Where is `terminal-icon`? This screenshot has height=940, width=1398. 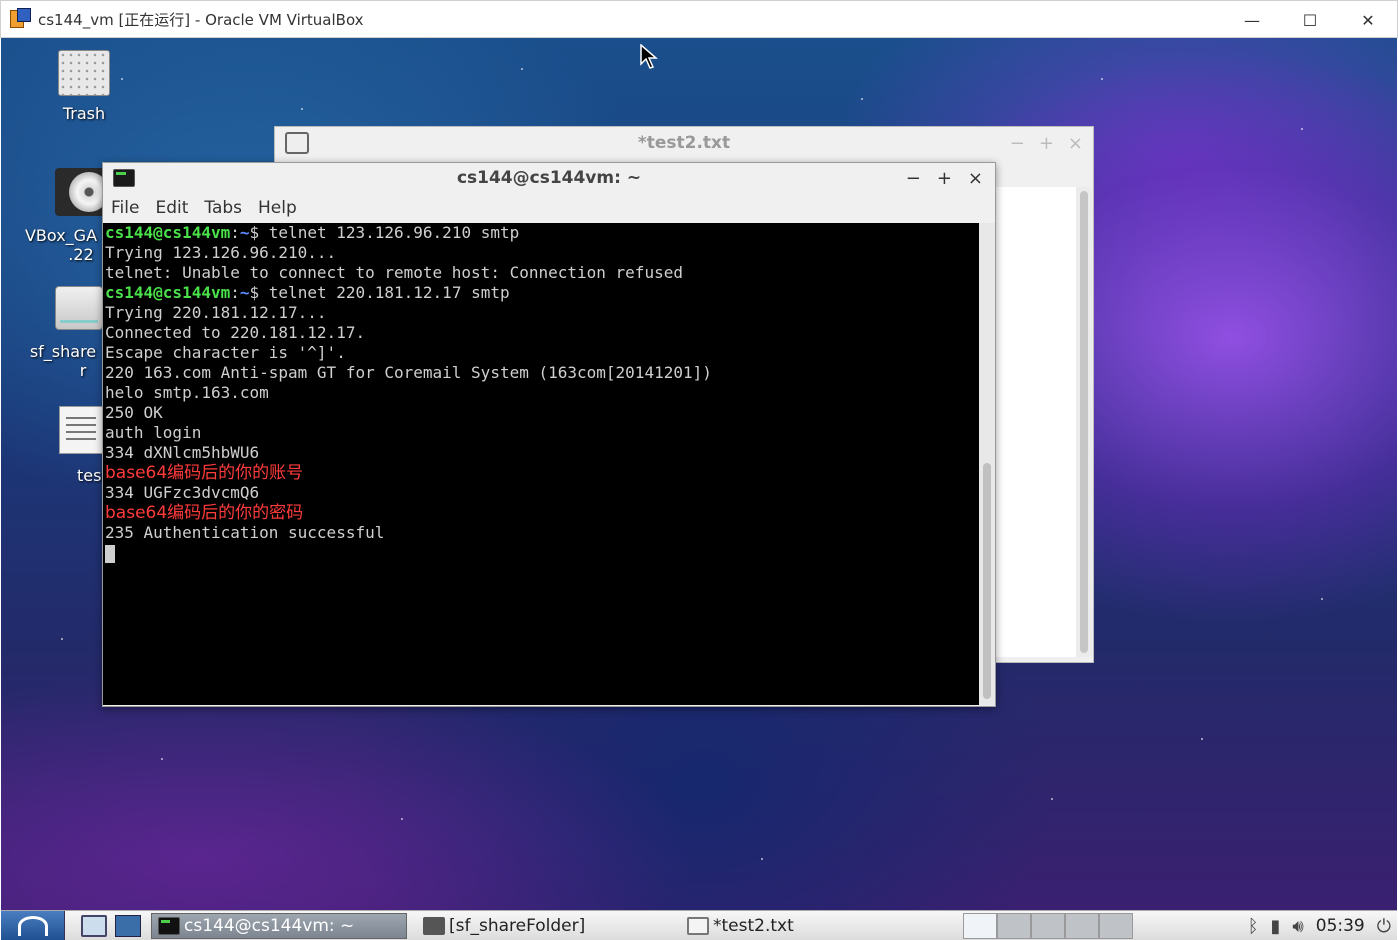
terminal-icon is located at coordinates (169, 925).